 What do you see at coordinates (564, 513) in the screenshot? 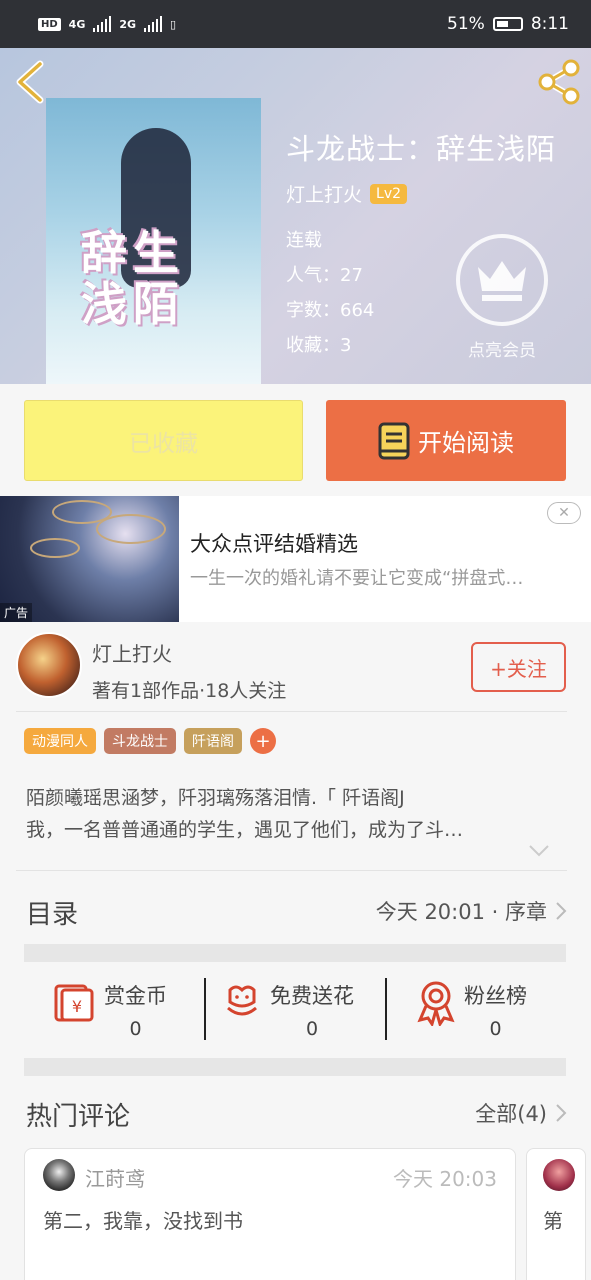
I see `ad-close-button: ✕` at bounding box center [564, 513].